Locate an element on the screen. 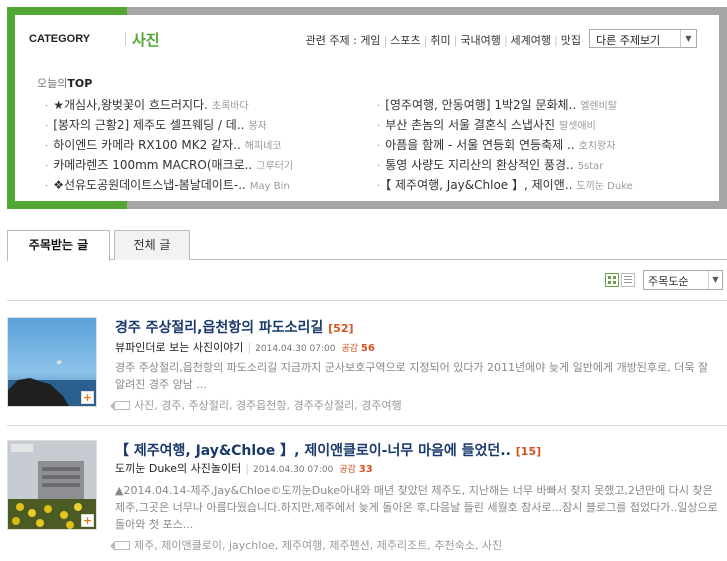  post-tabs: 주목받는 글 전체 글 is located at coordinates (367, 245).